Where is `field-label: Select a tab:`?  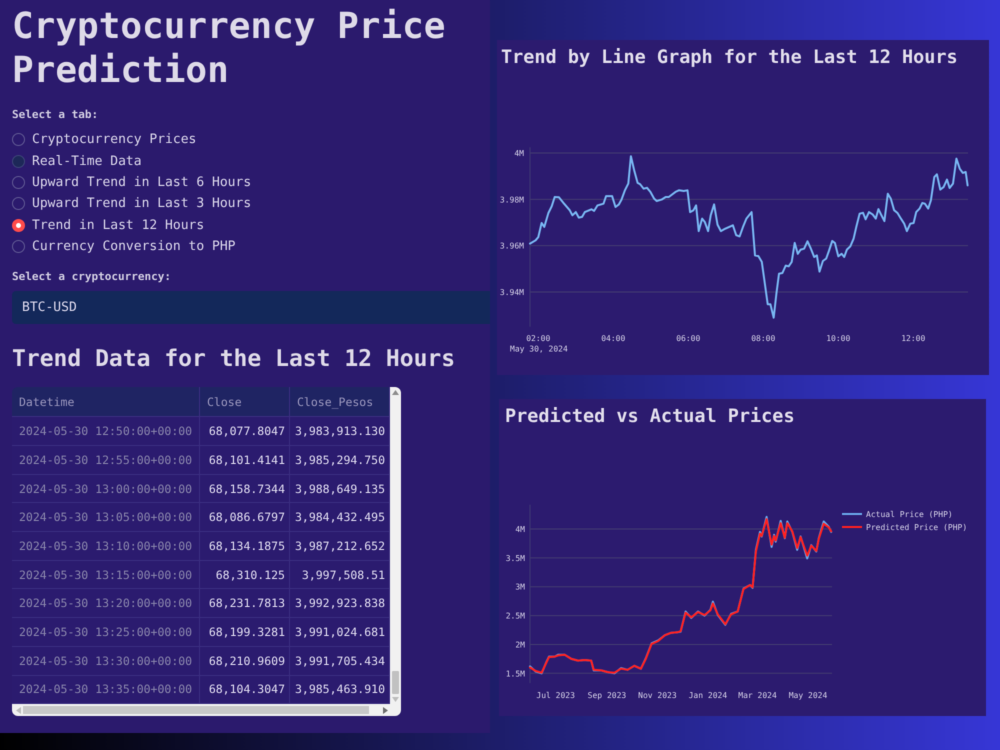
field-label: Select a tab: is located at coordinates (55, 115).